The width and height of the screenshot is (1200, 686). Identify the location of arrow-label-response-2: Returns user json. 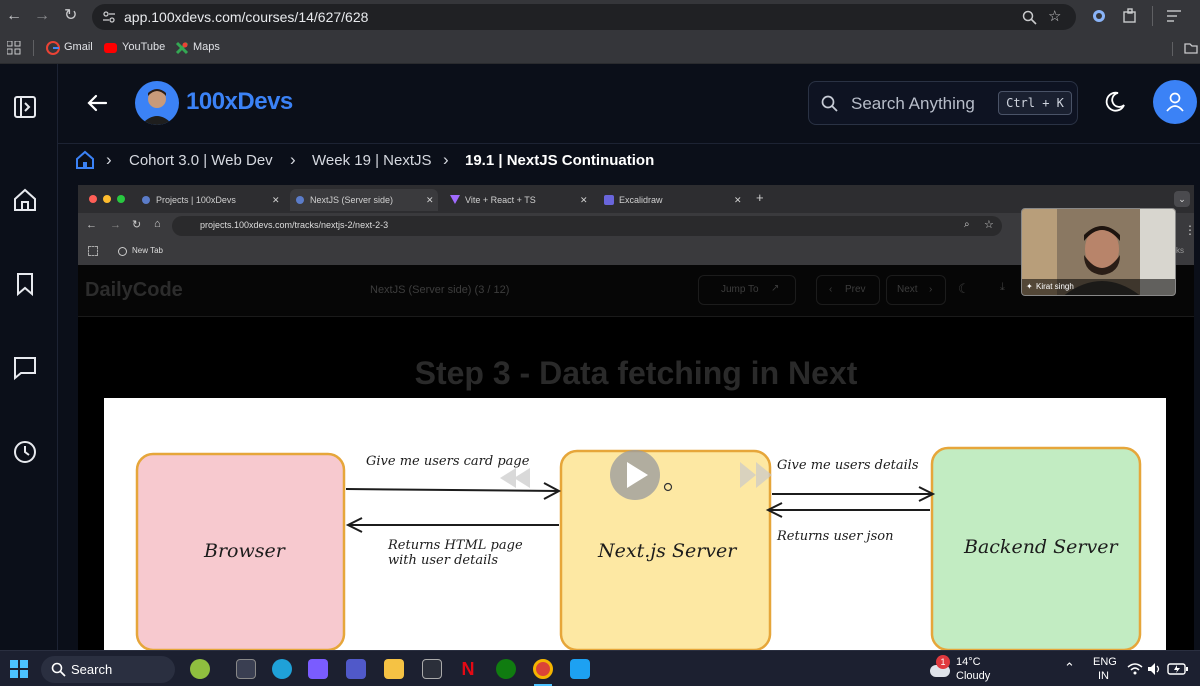
(835, 536).